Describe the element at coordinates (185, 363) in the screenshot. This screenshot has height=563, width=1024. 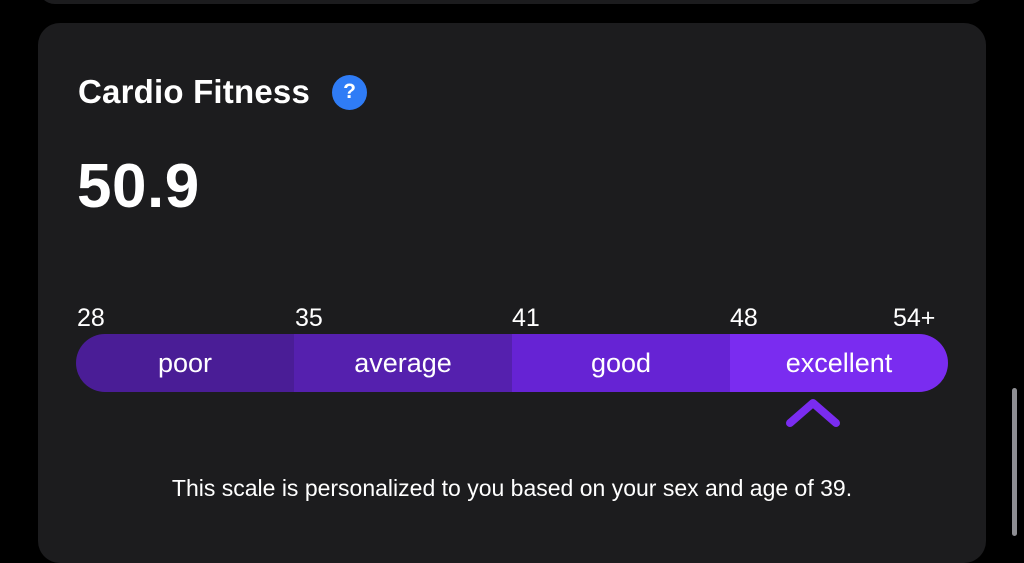
I see `scale-segment-poor: poor` at that location.